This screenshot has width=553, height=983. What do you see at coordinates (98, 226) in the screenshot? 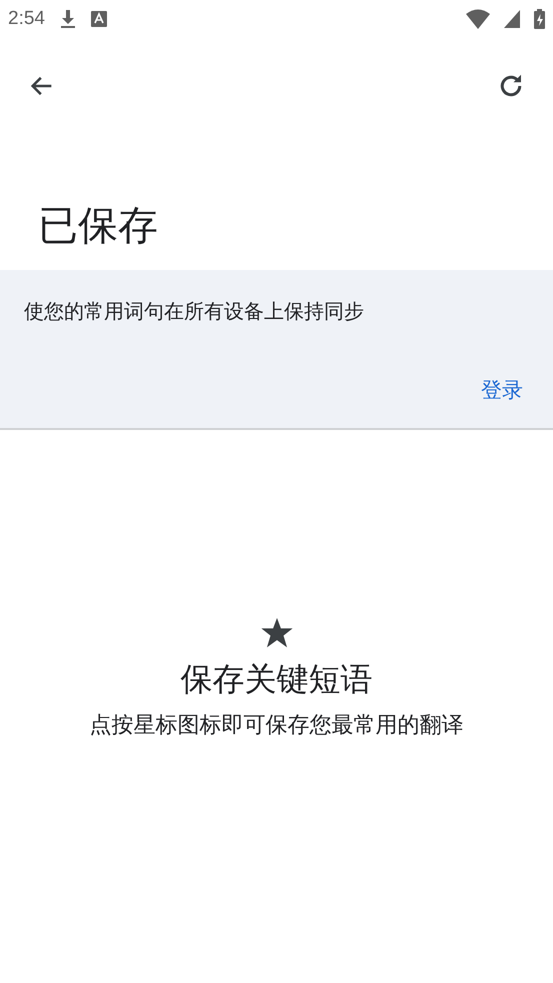
I see `page-title: 已保存` at bounding box center [98, 226].